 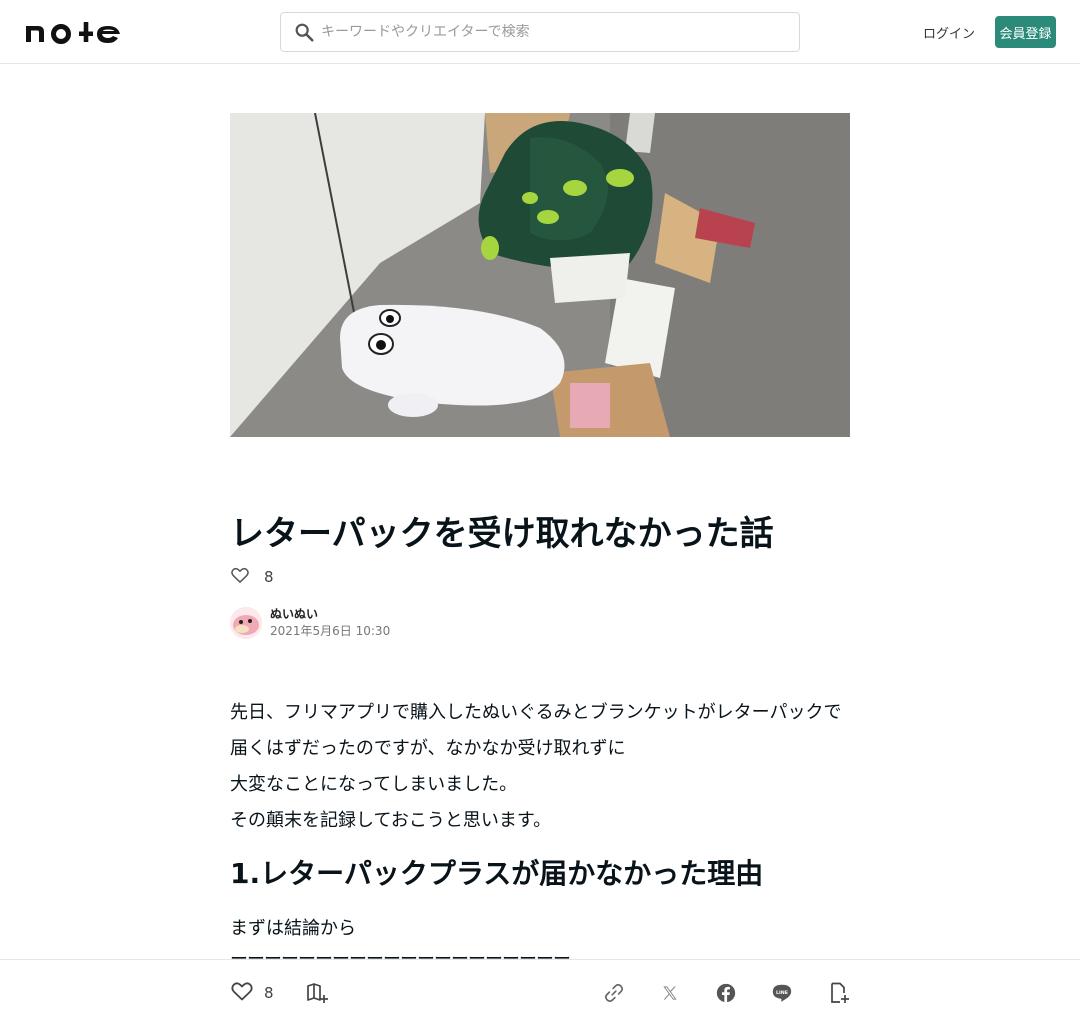 I want to click on publish-date: 2021年5月6日 10:30, so click(x=330, y=631).